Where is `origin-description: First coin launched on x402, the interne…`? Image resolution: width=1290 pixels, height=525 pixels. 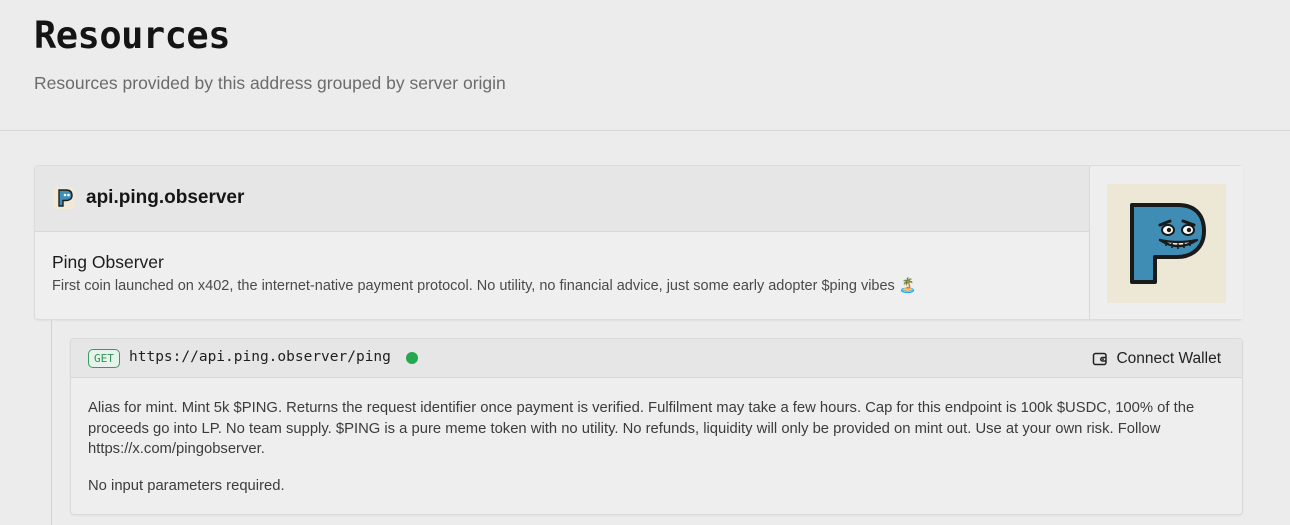 origin-description: First coin launched on x402, the interne… is located at coordinates (484, 286).